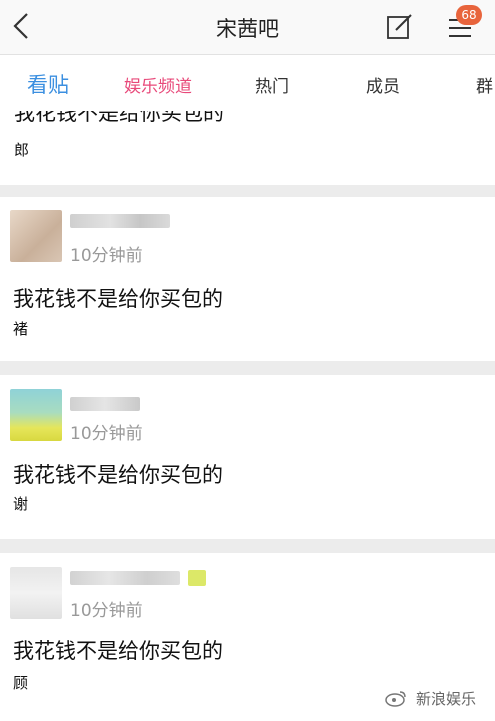  I want to click on post-reply: 谢, so click(21, 504).